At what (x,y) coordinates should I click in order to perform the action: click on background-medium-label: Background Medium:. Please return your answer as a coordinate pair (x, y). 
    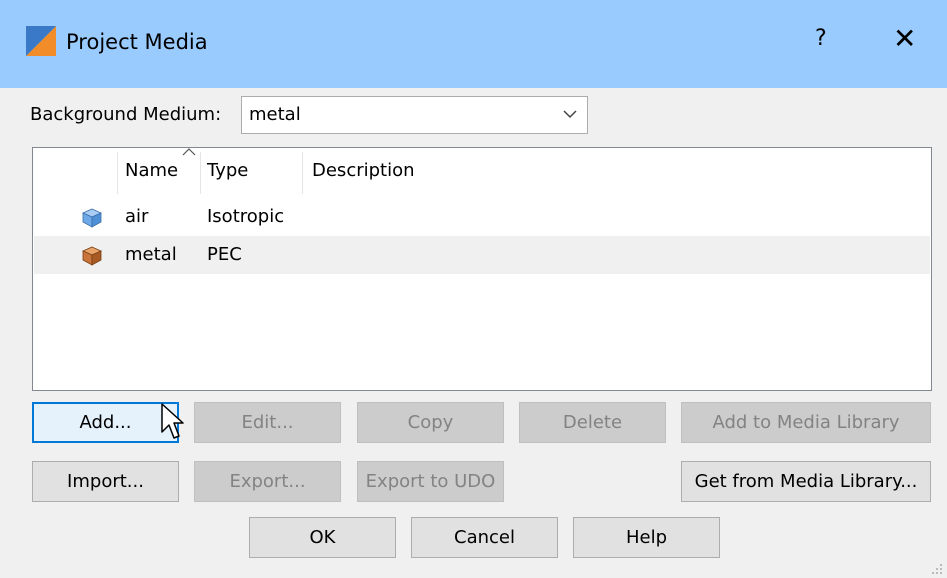
    Looking at the image, I should click on (126, 114).